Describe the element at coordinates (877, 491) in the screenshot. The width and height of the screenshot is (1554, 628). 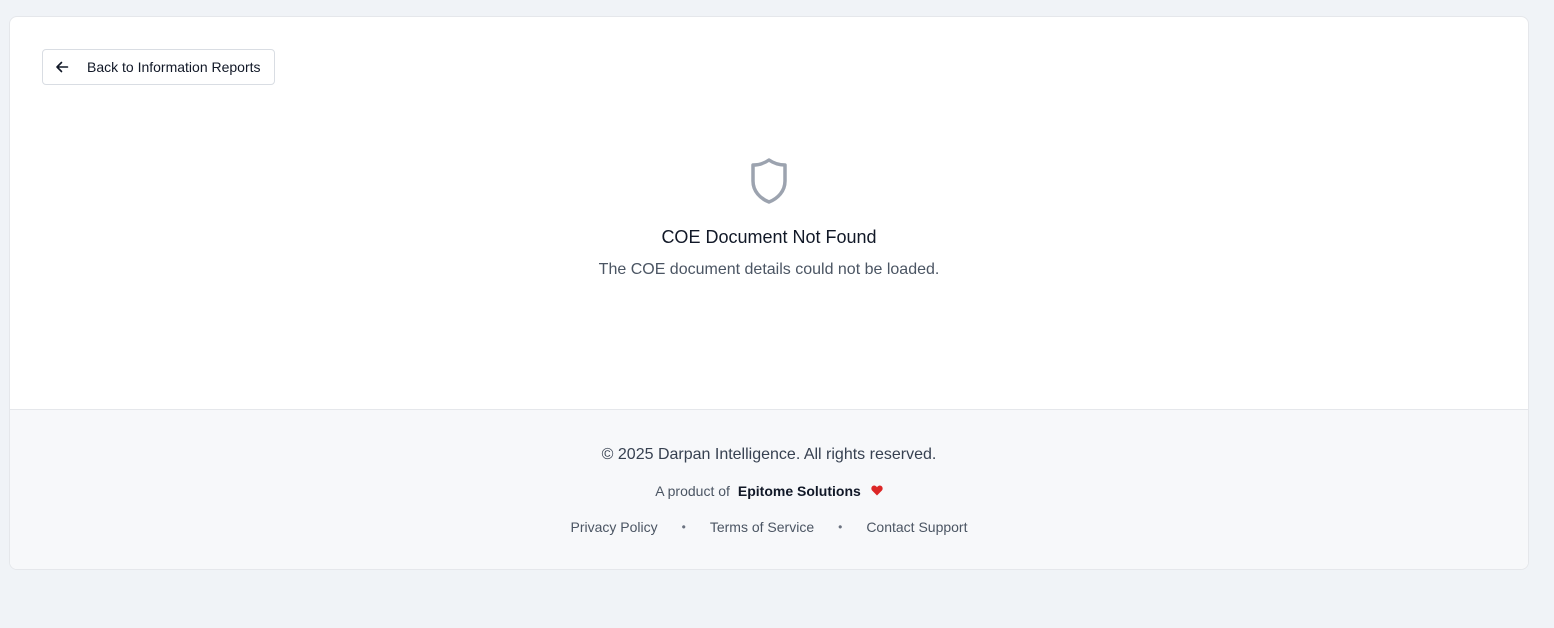
I see `heart-icon` at that location.